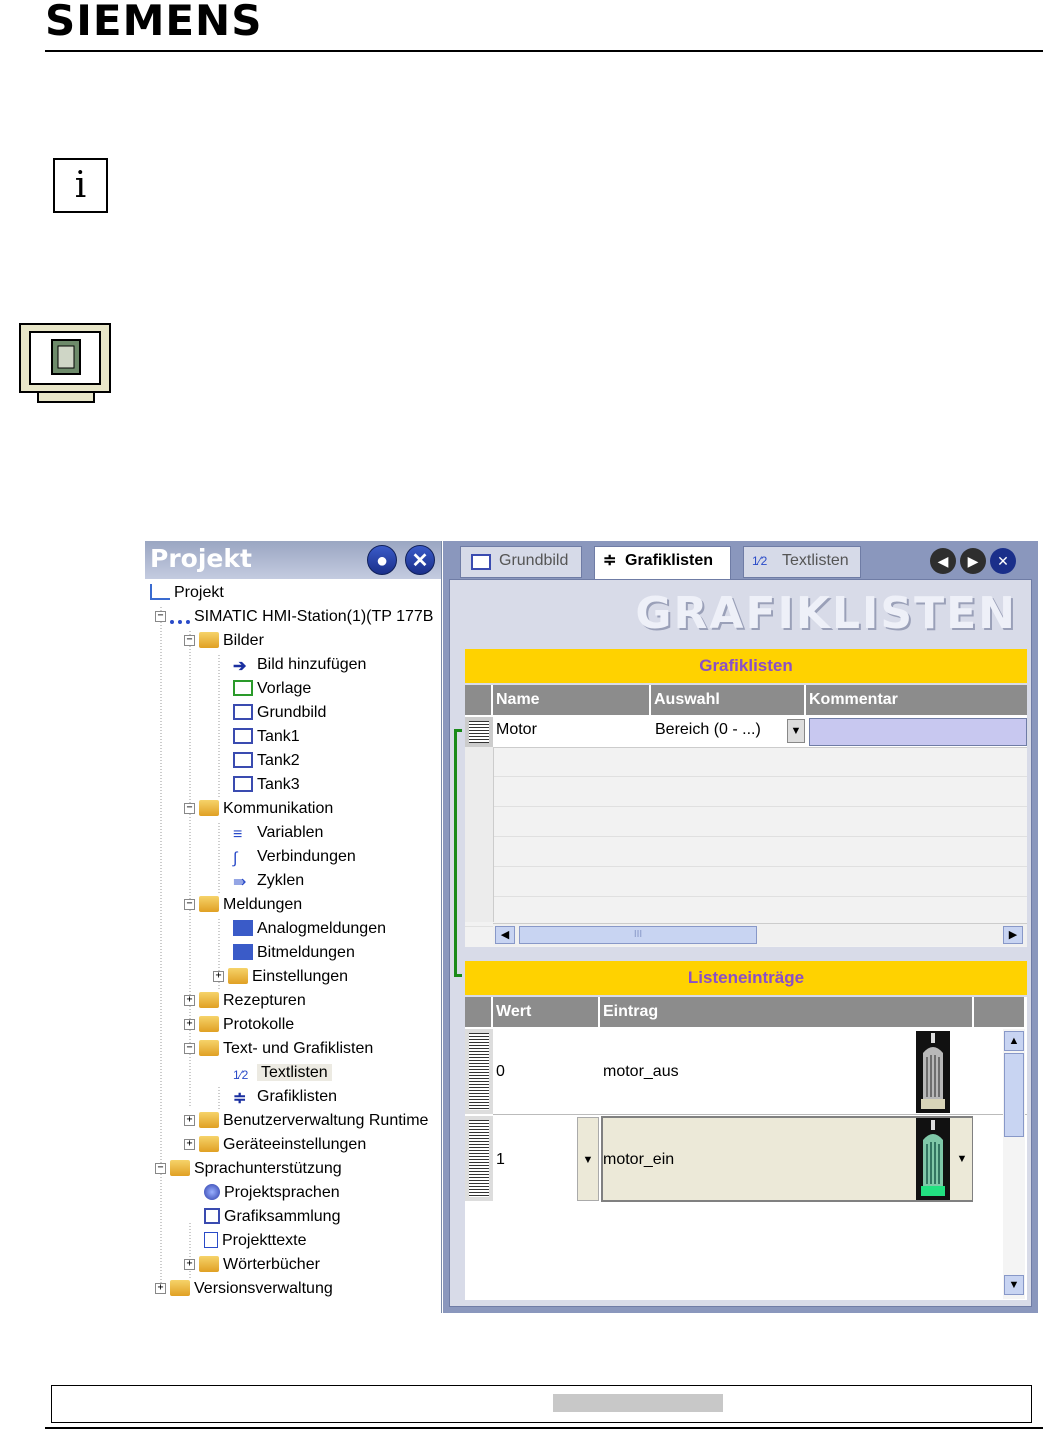  What do you see at coordinates (1013, 935) in the screenshot?
I see `scroll-right-icon: ▶` at bounding box center [1013, 935].